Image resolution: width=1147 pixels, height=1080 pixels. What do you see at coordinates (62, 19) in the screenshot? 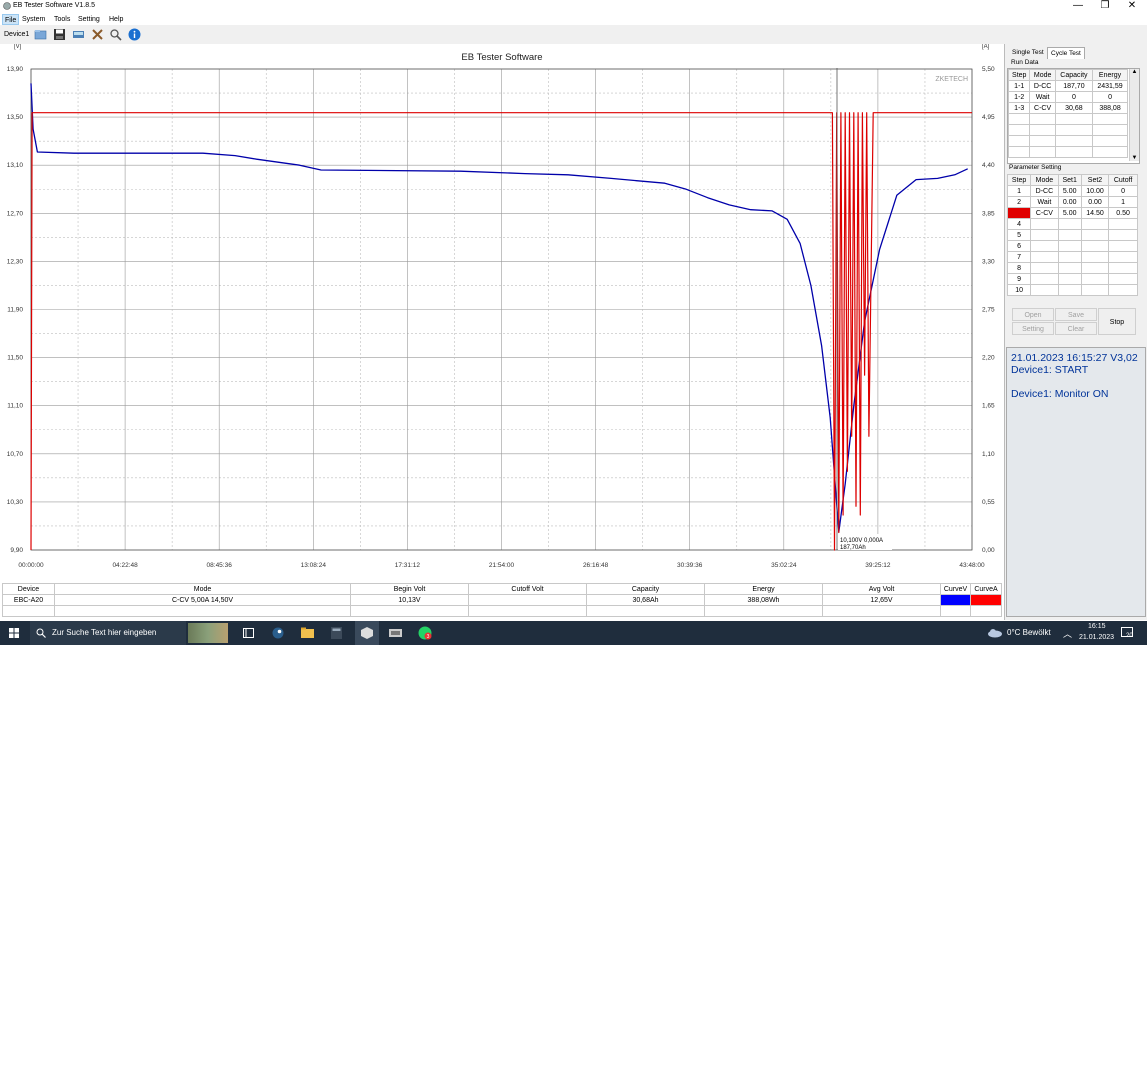
I see `menu-tools: Tools` at bounding box center [62, 19].